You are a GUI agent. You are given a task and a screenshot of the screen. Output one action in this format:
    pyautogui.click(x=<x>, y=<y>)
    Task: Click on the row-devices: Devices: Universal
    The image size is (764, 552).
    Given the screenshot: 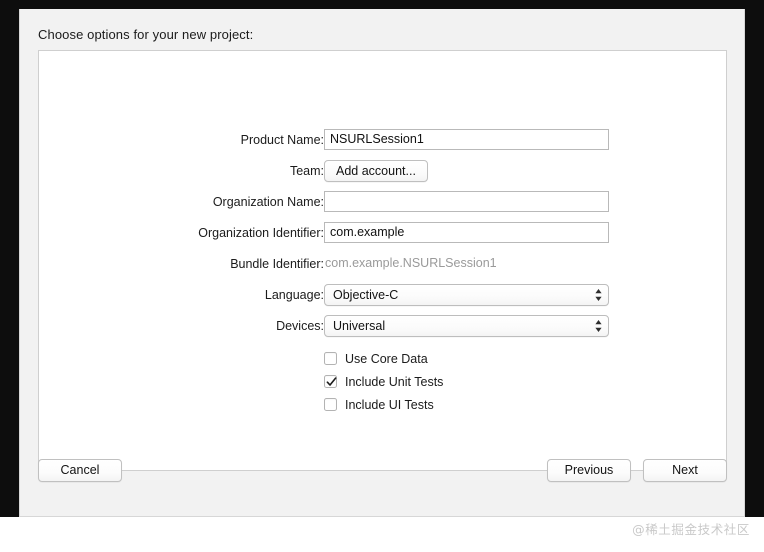 What is the action you would take?
    pyautogui.click(x=383, y=326)
    